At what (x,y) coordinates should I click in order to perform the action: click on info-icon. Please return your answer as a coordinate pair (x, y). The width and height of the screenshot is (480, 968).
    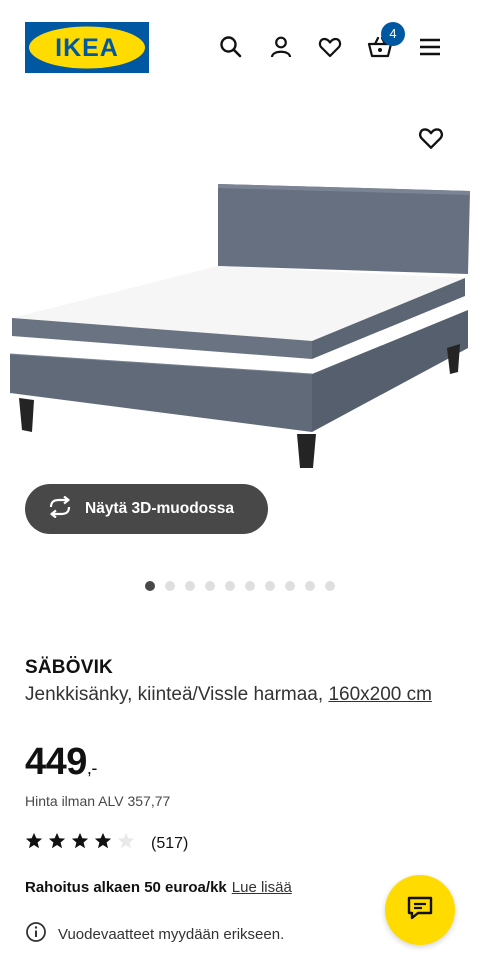
    Looking at the image, I should click on (36, 934).